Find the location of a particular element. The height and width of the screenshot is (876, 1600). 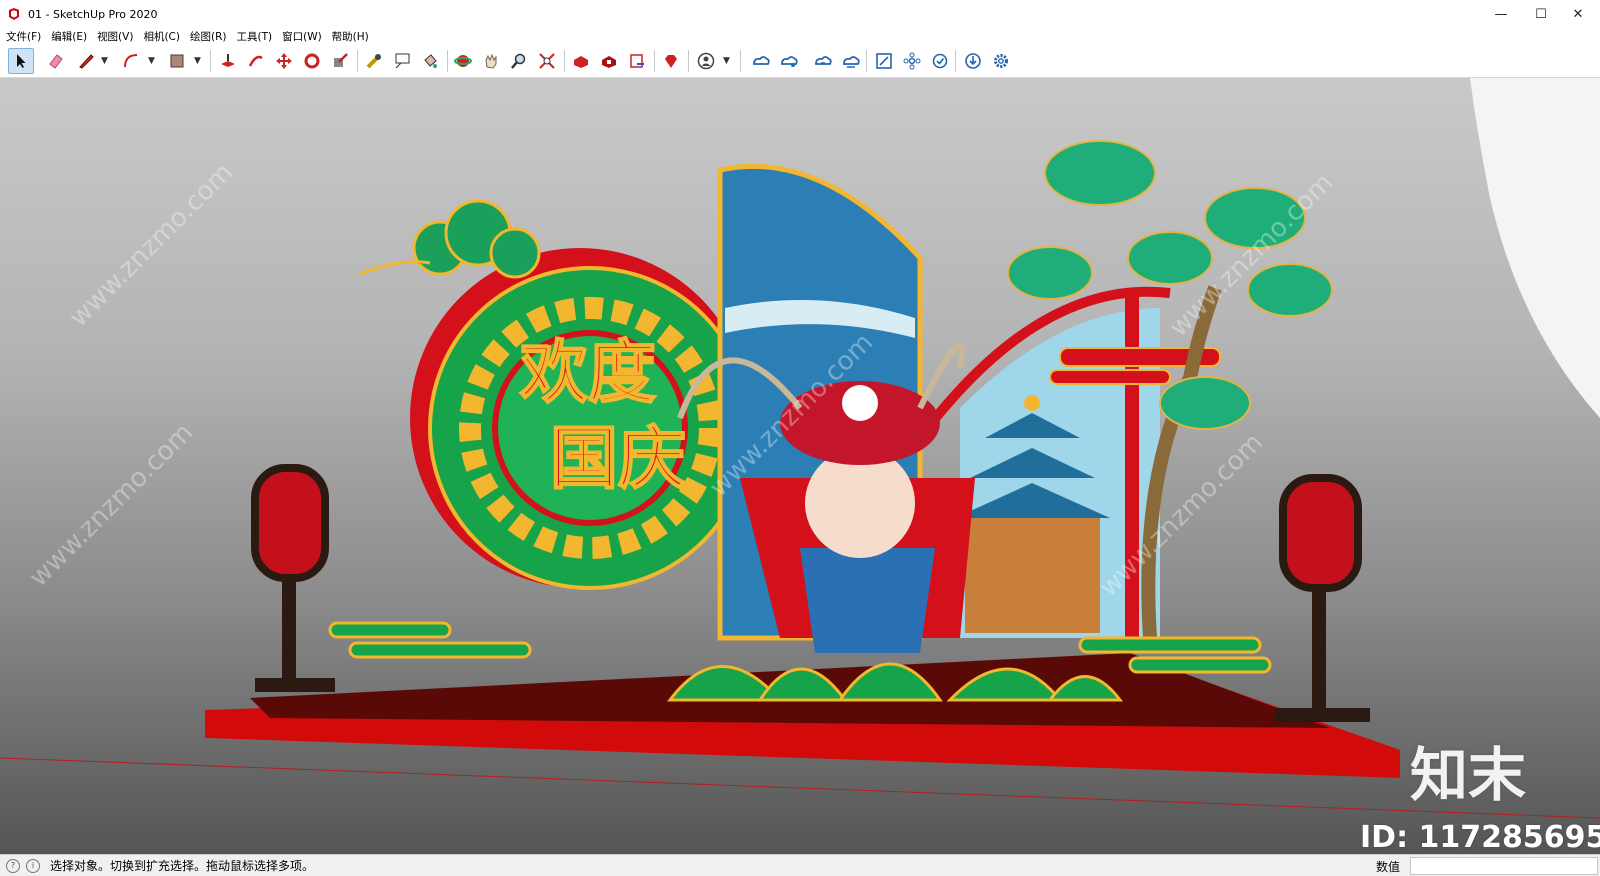

trimble-share-tool-button is located at coordinates (789, 61).